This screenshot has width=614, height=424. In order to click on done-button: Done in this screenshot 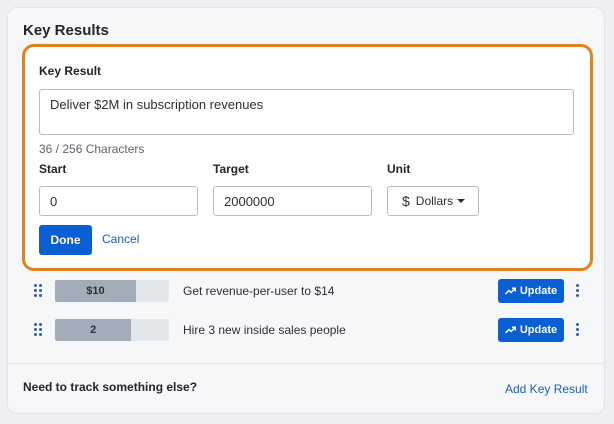, I will do `click(65, 240)`.